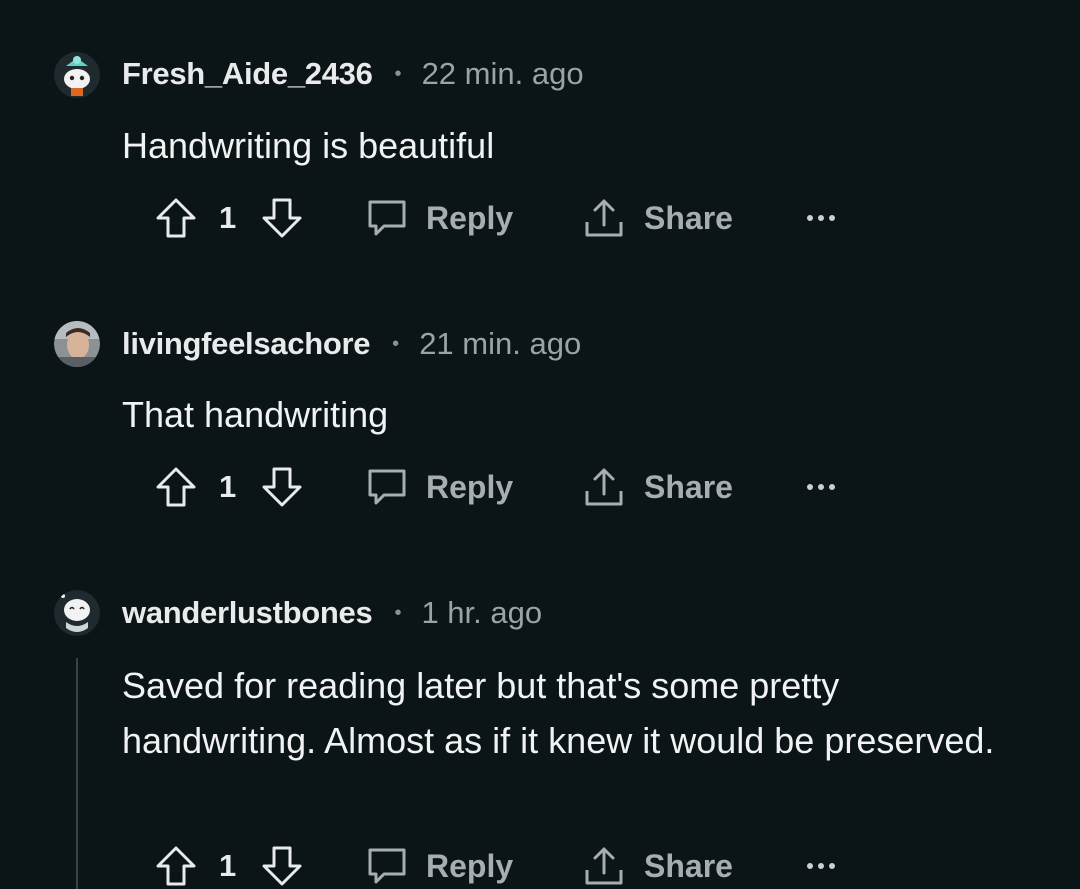  I want to click on more-dots-icon, so click(821, 866).